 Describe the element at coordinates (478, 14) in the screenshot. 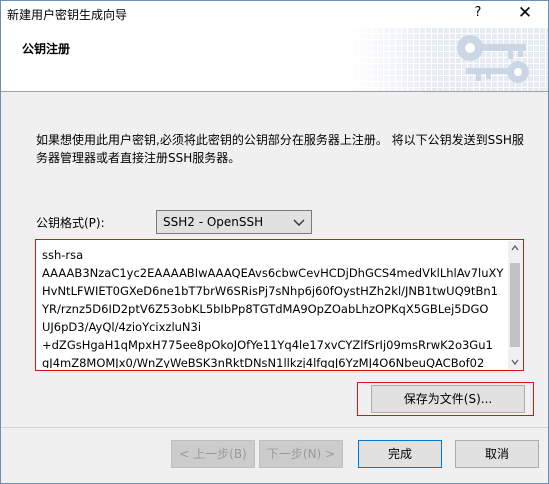

I see `help-button: ?` at that location.